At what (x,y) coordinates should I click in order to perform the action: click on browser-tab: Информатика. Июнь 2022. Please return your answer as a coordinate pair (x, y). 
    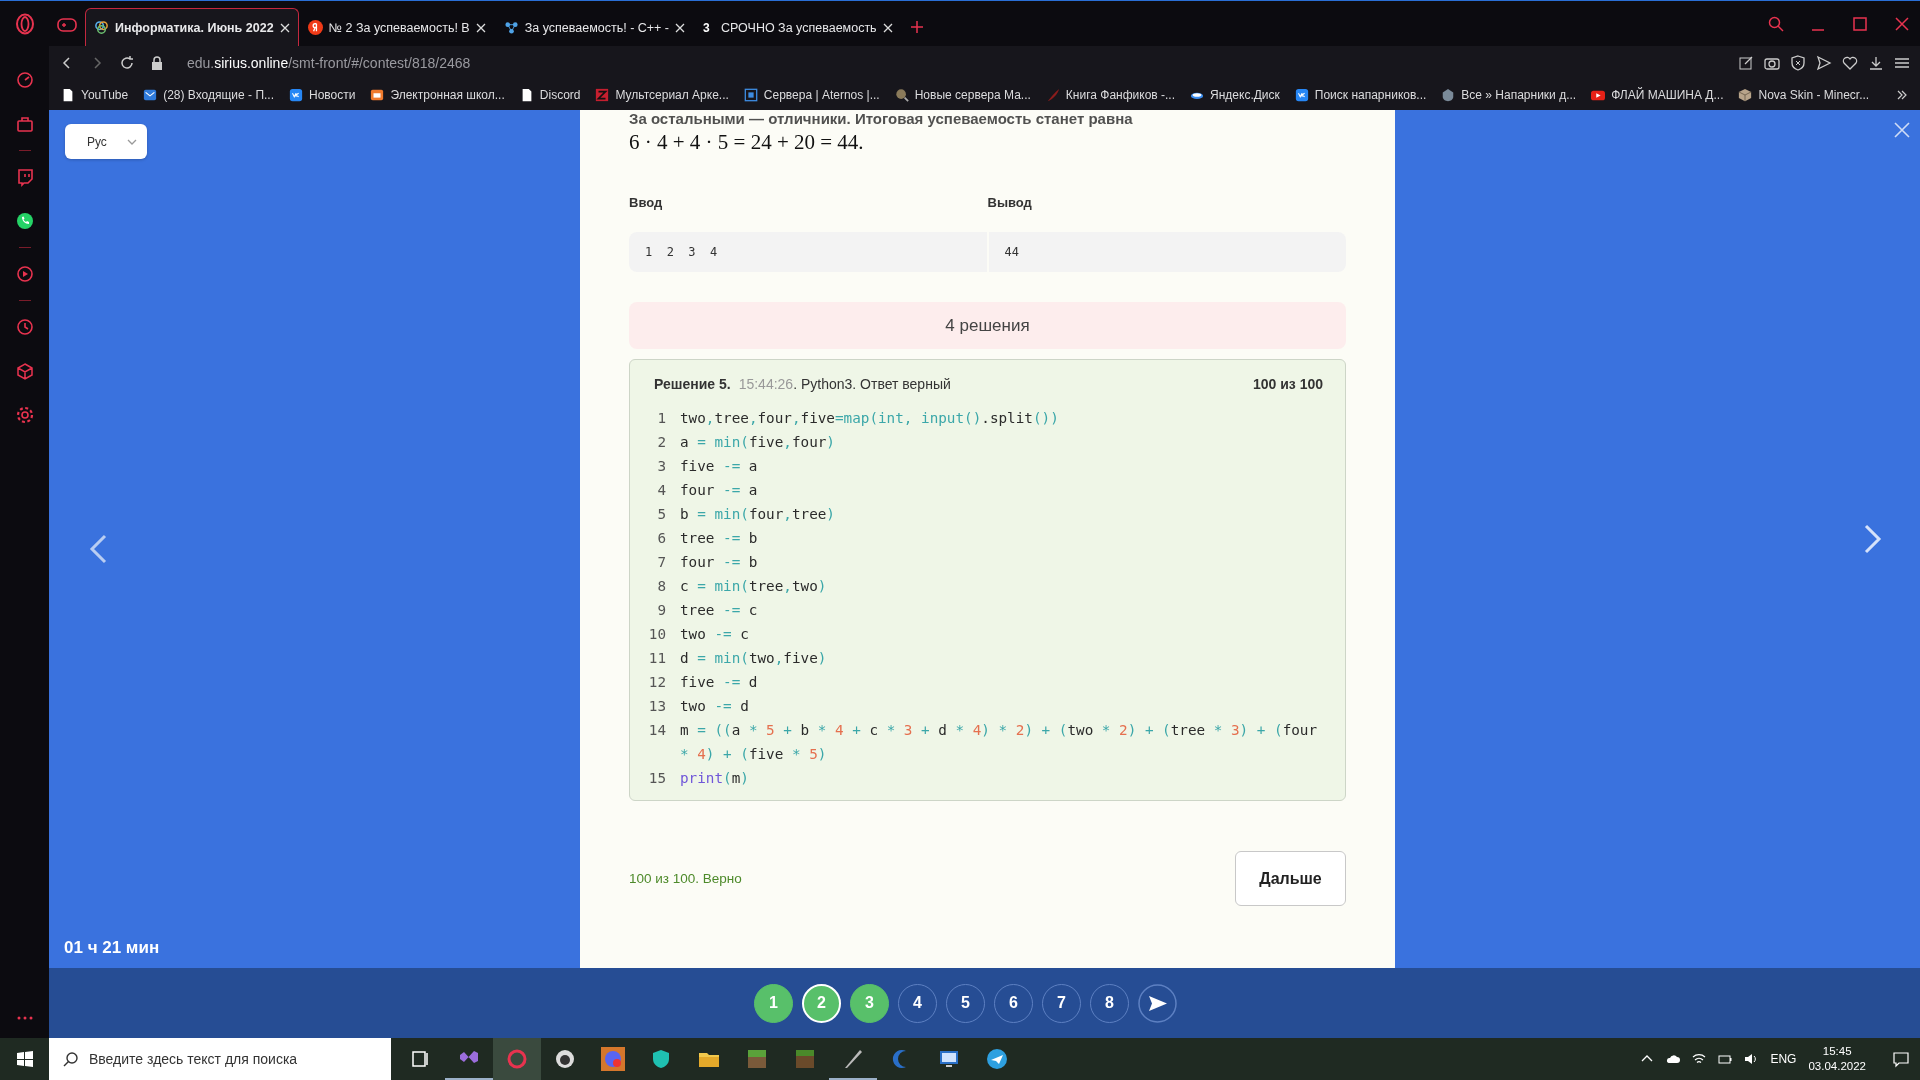
    Looking at the image, I should click on (192, 27).